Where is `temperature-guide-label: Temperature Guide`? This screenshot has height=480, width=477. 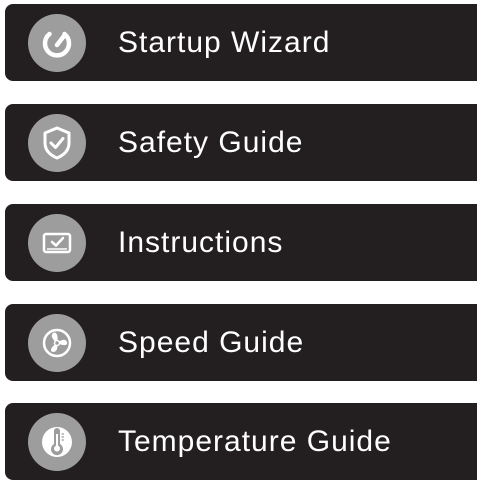 temperature-guide-label: Temperature Guide is located at coordinates (255, 441).